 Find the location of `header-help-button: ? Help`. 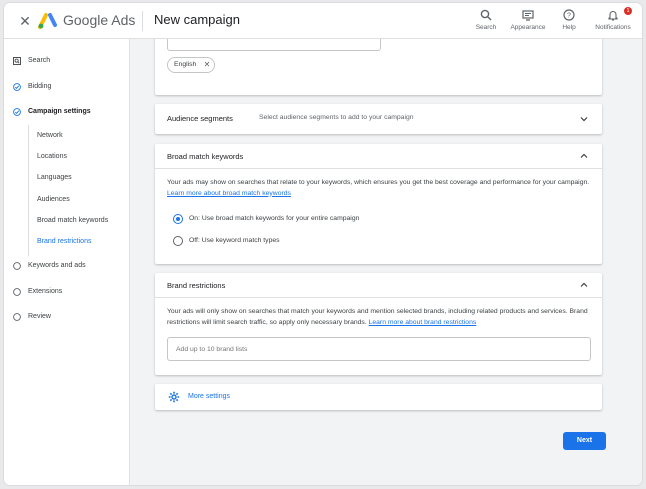

header-help-button: ? Help is located at coordinates (569, 23).